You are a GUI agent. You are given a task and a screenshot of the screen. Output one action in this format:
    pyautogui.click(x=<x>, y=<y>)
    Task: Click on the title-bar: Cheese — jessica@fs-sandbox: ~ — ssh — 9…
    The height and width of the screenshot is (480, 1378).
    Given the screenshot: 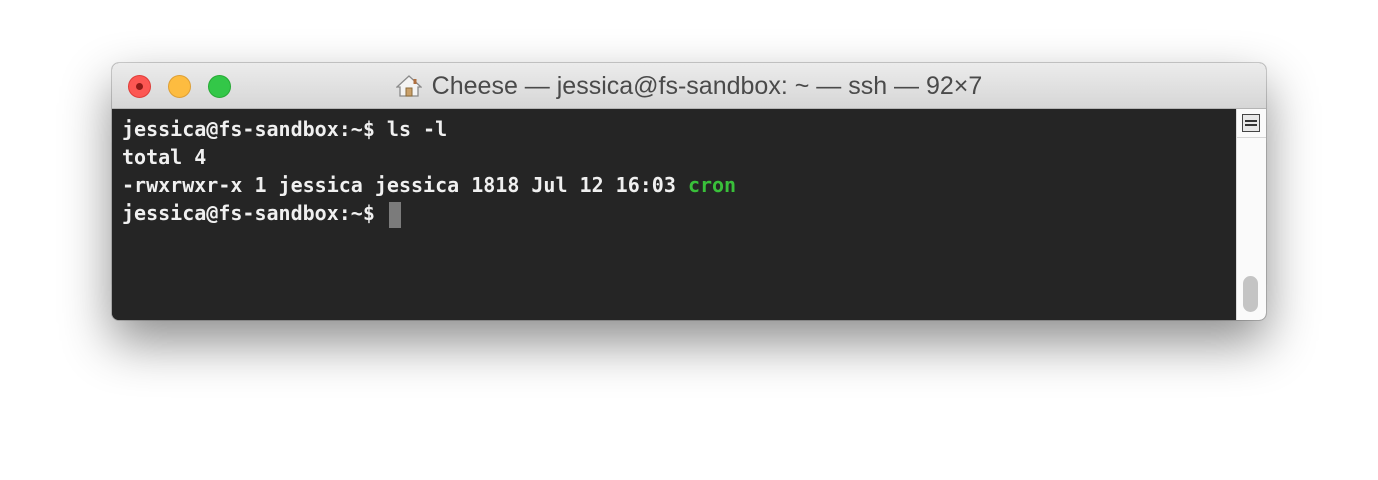 What is the action you would take?
    pyautogui.click(x=689, y=86)
    